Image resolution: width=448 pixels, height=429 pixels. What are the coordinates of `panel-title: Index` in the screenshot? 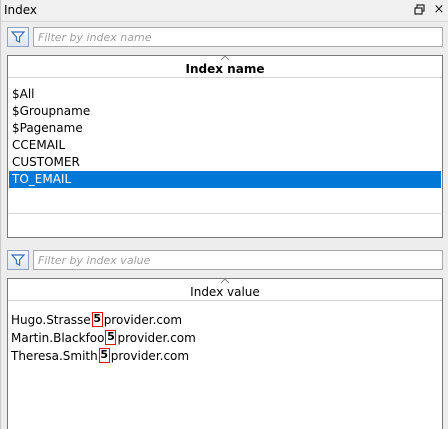 It's located at (21, 10).